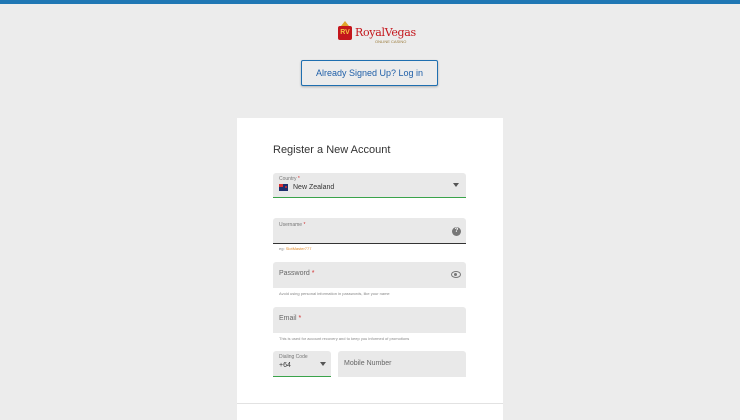 Image resolution: width=740 pixels, height=420 pixels. What do you see at coordinates (385, 32) in the screenshot?
I see `logo-wordmark: RoyalVegas` at bounding box center [385, 32].